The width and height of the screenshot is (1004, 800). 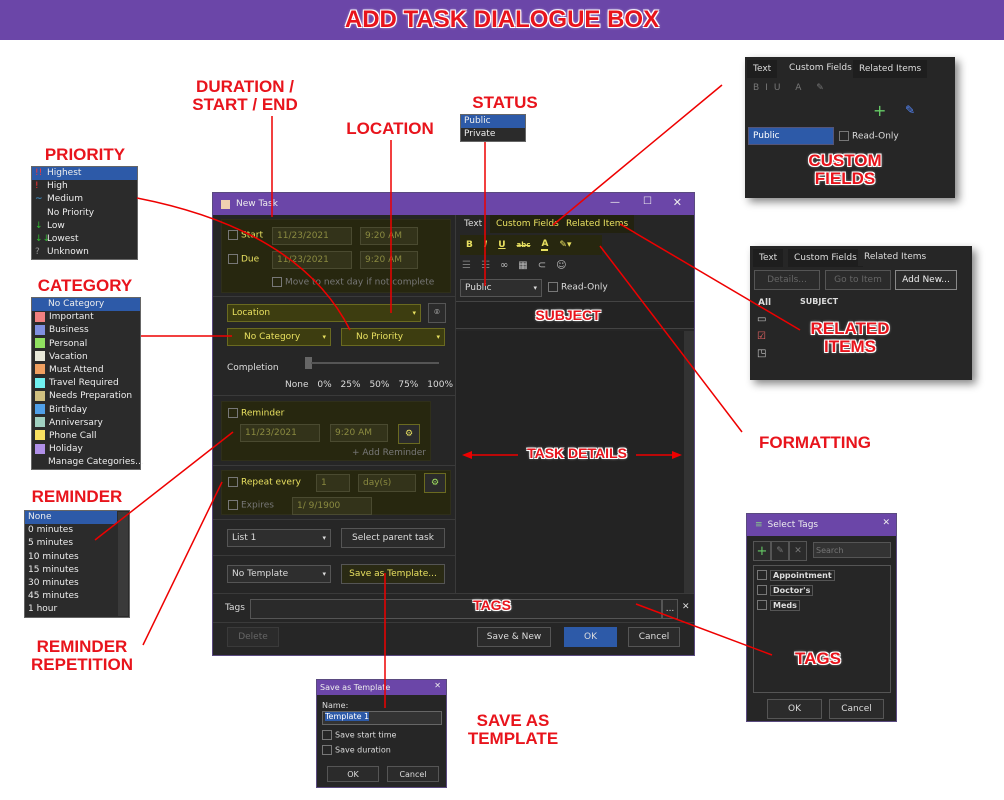 What do you see at coordinates (393, 538) in the screenshot?
I see `select-parent-task-button: Select parent task` at bounding box center [393, 538].